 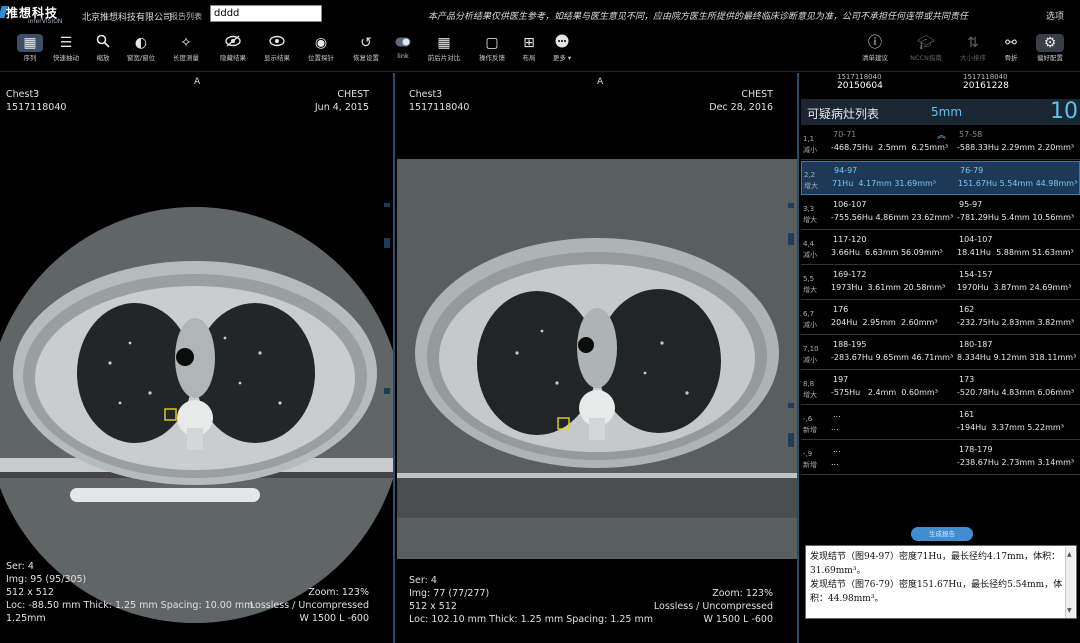 I want to click on image-number: Img: 77 (77/277), so click(x=449, y=593).